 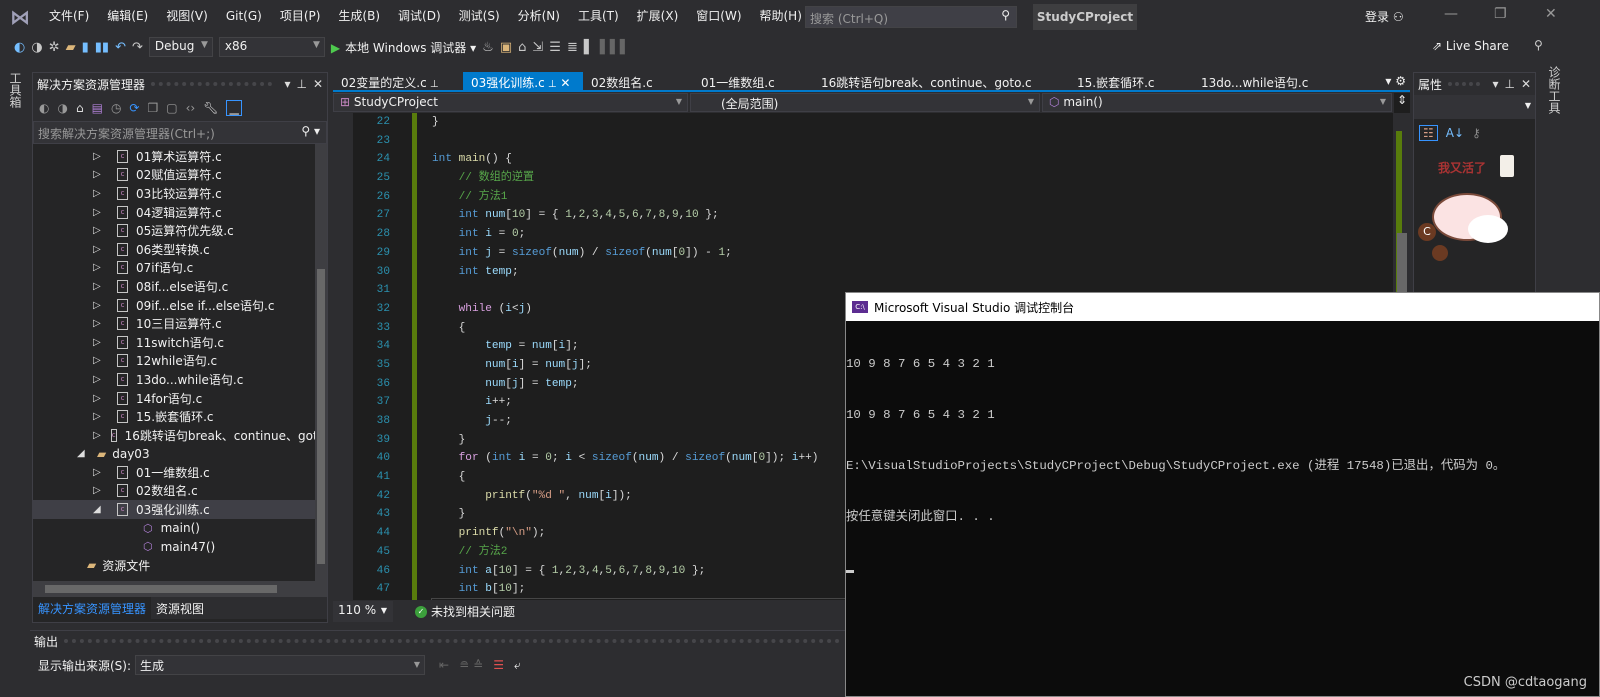 I want to click on dropdown-icon: ▾, so click(x=287, y=84).